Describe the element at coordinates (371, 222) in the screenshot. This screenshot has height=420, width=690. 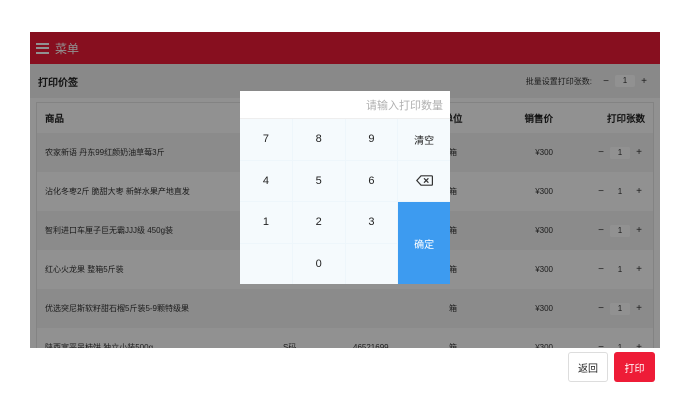
I see `key-3: 3` at that location.